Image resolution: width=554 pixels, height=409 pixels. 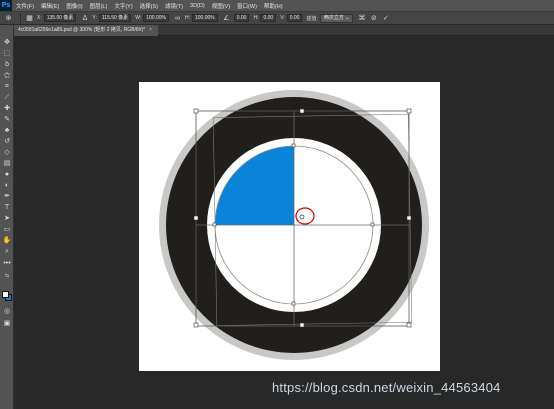 I want to click on healing-icon: ✚, so click(x=7, y=108).